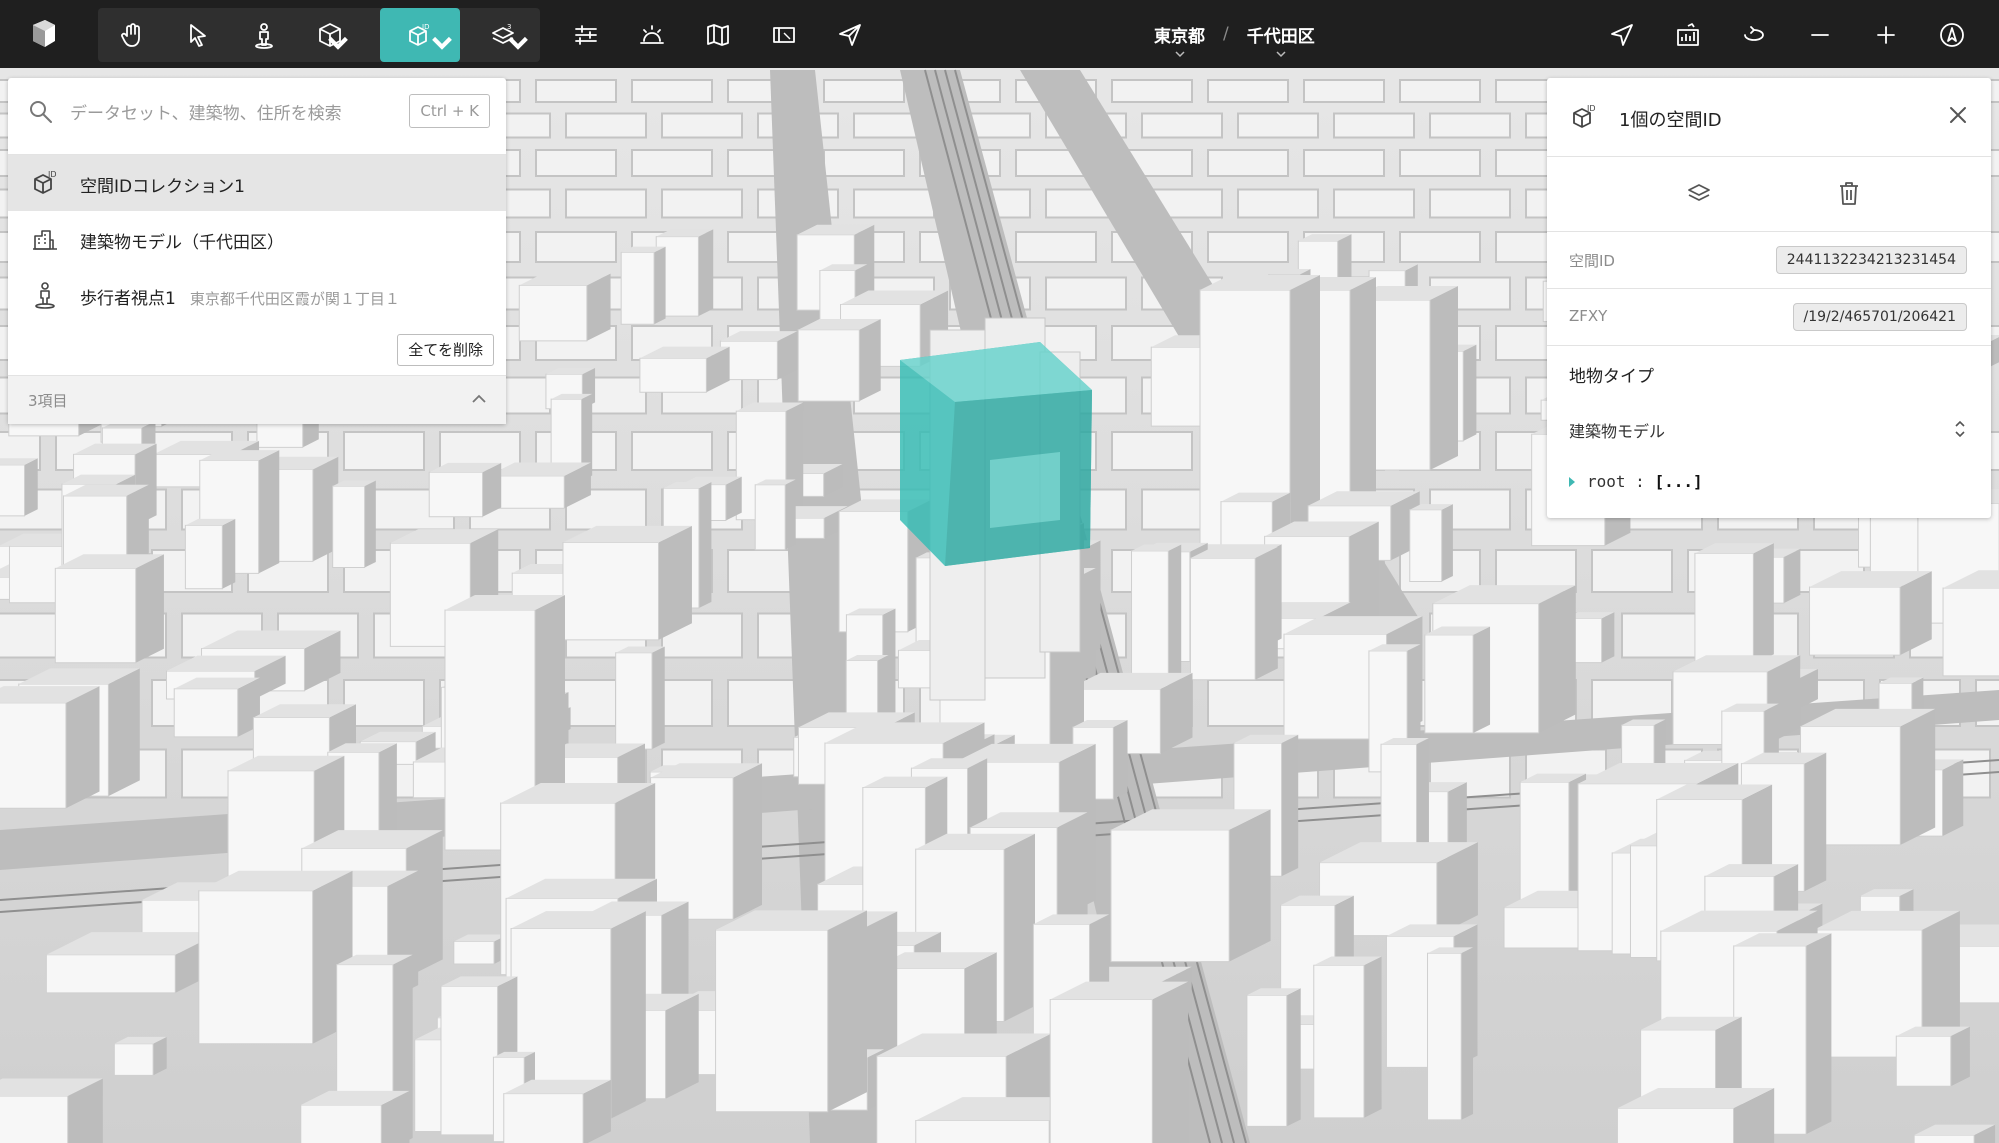 This screenshot has height=1143, width=1999. I want to click on dataset-item-label: 歩行者視点1 東京都千代田区霞が関１丁目１, so click(240, 296).